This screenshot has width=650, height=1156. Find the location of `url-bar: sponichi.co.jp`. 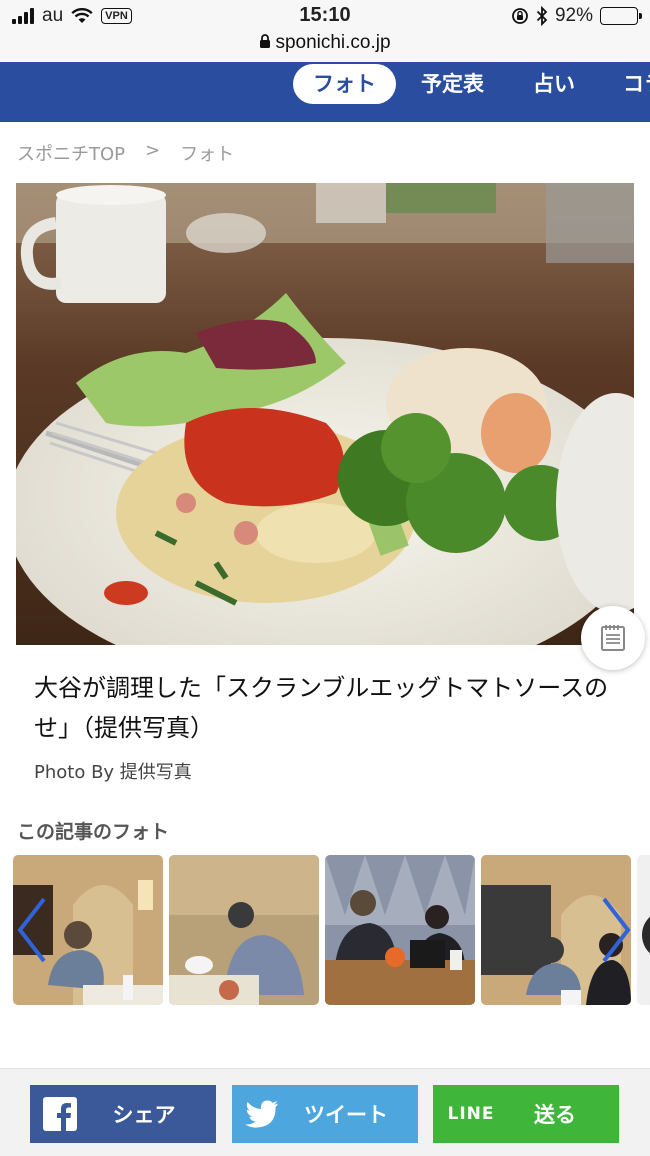

url-bar: sponichi.co.jp is located at coordinates (325, 43).